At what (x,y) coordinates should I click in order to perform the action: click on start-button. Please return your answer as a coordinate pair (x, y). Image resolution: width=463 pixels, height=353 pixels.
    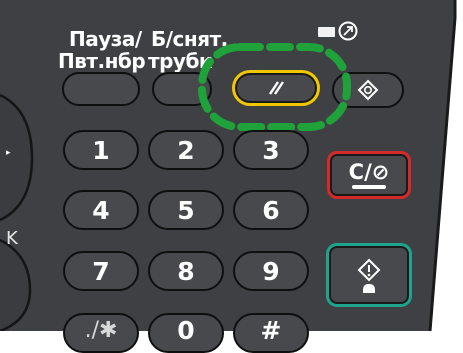
    Looking at the image, I should click on (369, 275).